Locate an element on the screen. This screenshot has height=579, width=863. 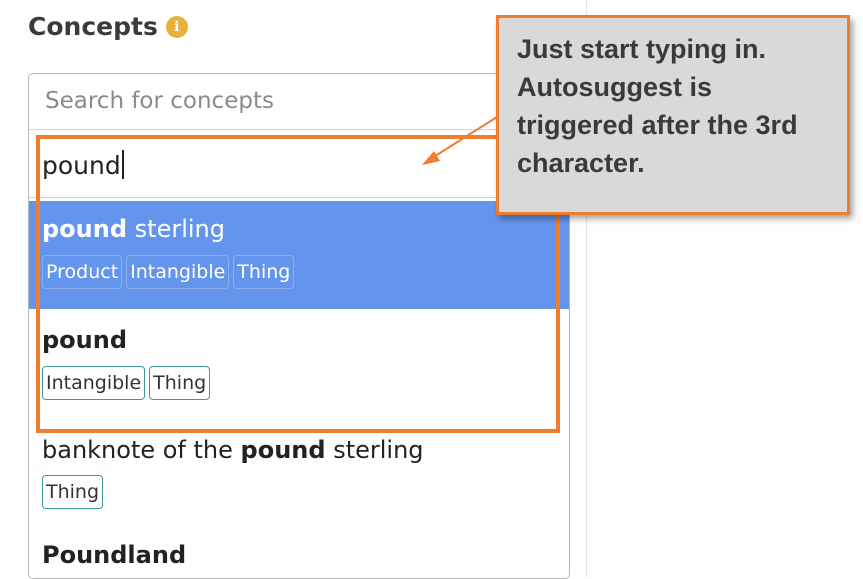
suggestion-rest: sterling is located at coordinates (374, 450).